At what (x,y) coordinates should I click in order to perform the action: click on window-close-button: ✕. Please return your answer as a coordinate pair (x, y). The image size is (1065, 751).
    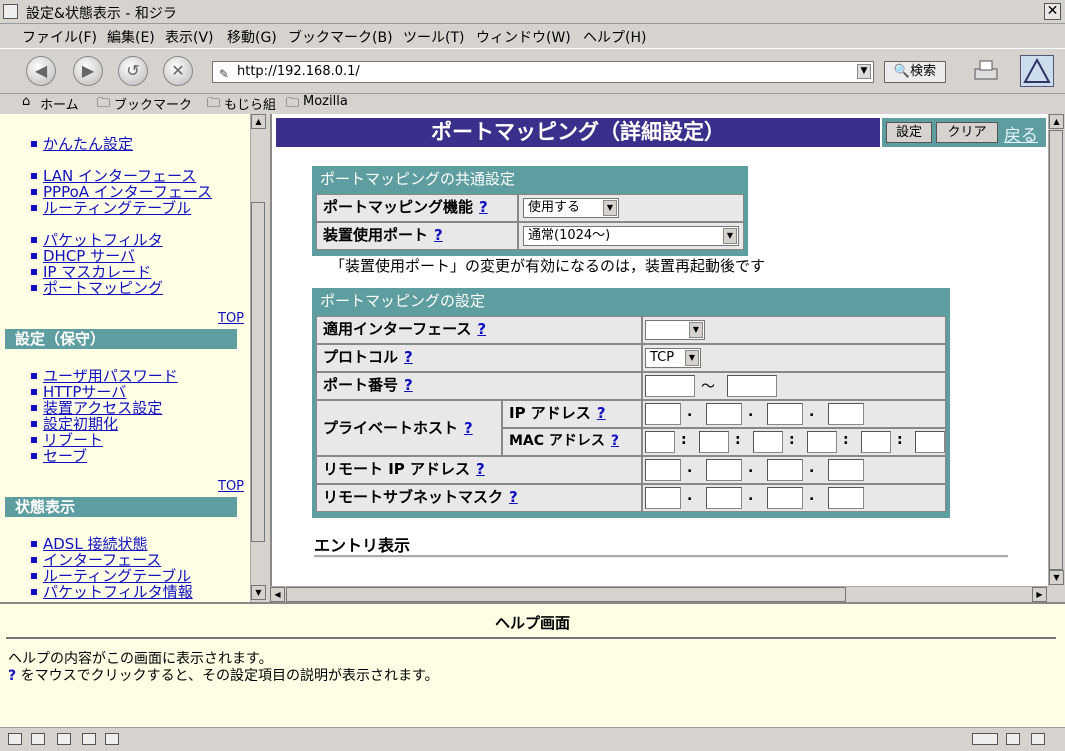
    Looking at the image, I should click on (1052, 11).